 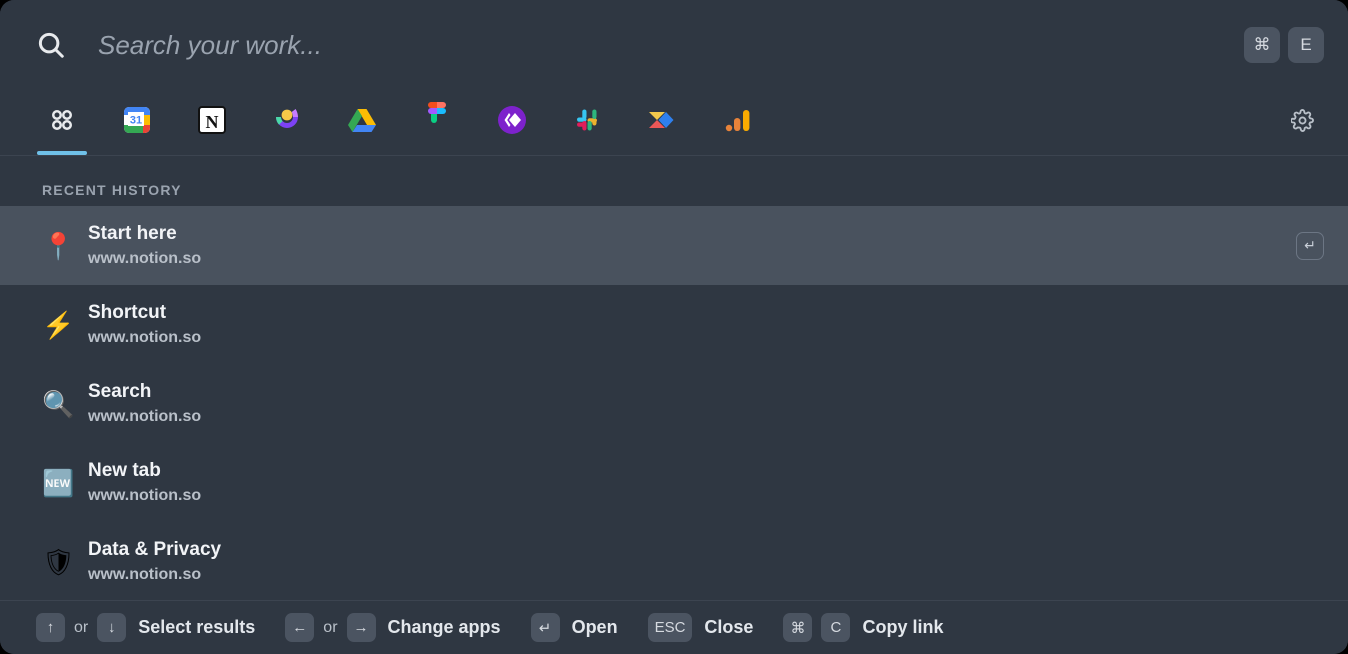 What do you see at coordinates (836, 627) in the screenshot?
I see `c-key: C` at bounding box center [836, 627].